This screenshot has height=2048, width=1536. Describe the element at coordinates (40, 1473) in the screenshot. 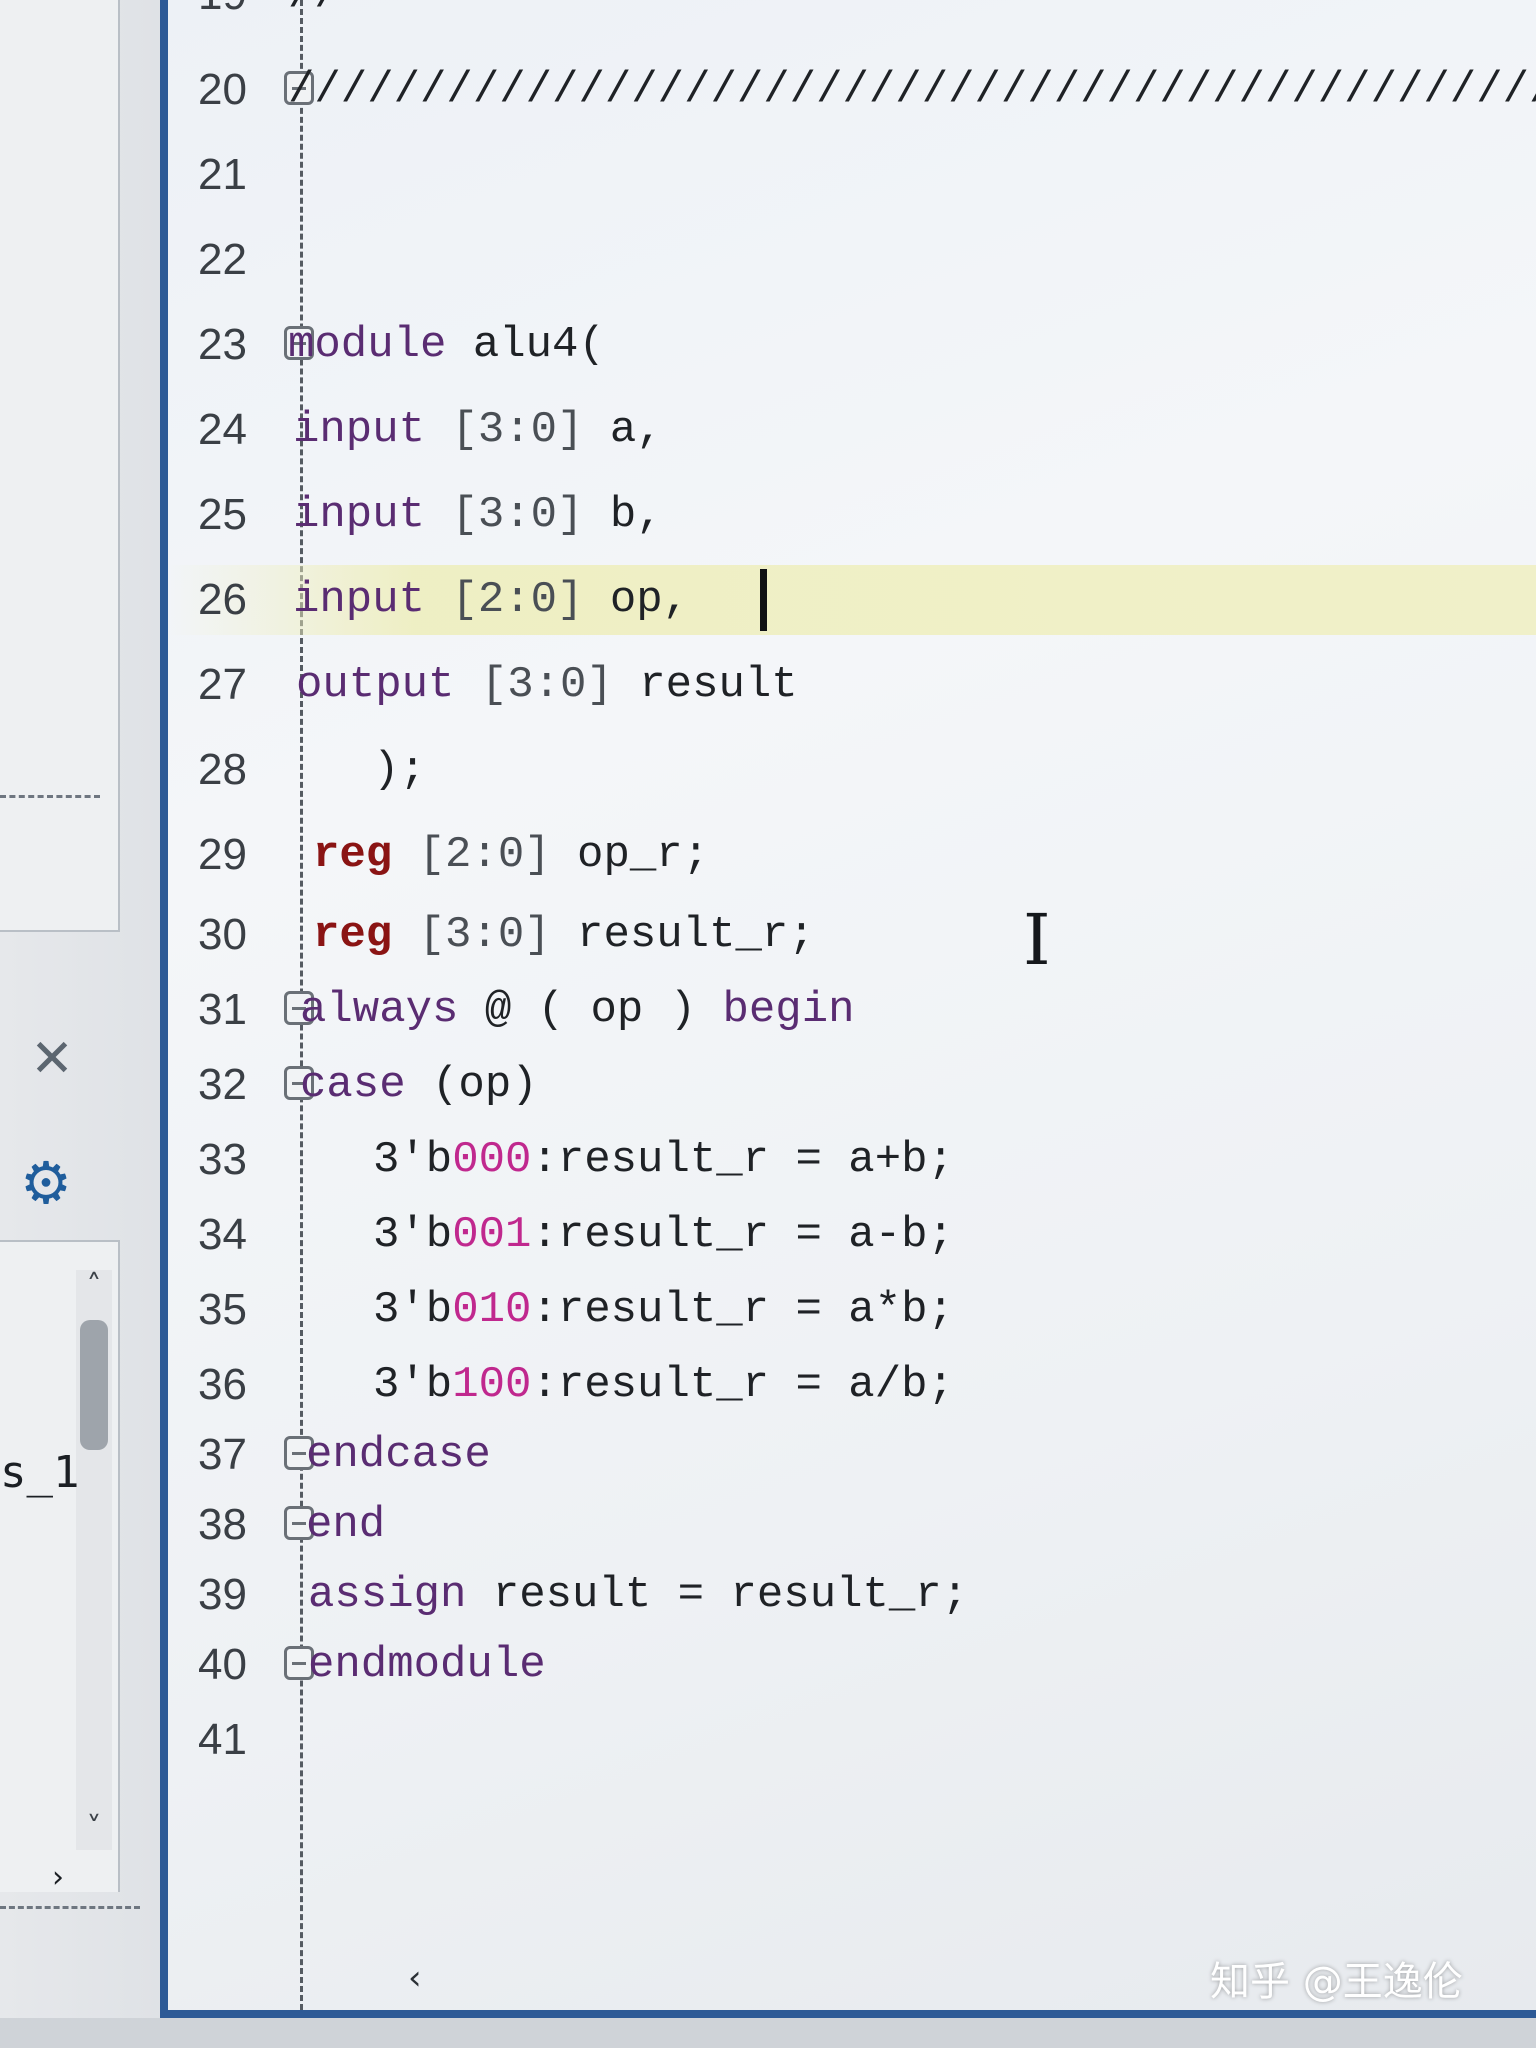

I see `left-panel-item-label: s_1` at that location.